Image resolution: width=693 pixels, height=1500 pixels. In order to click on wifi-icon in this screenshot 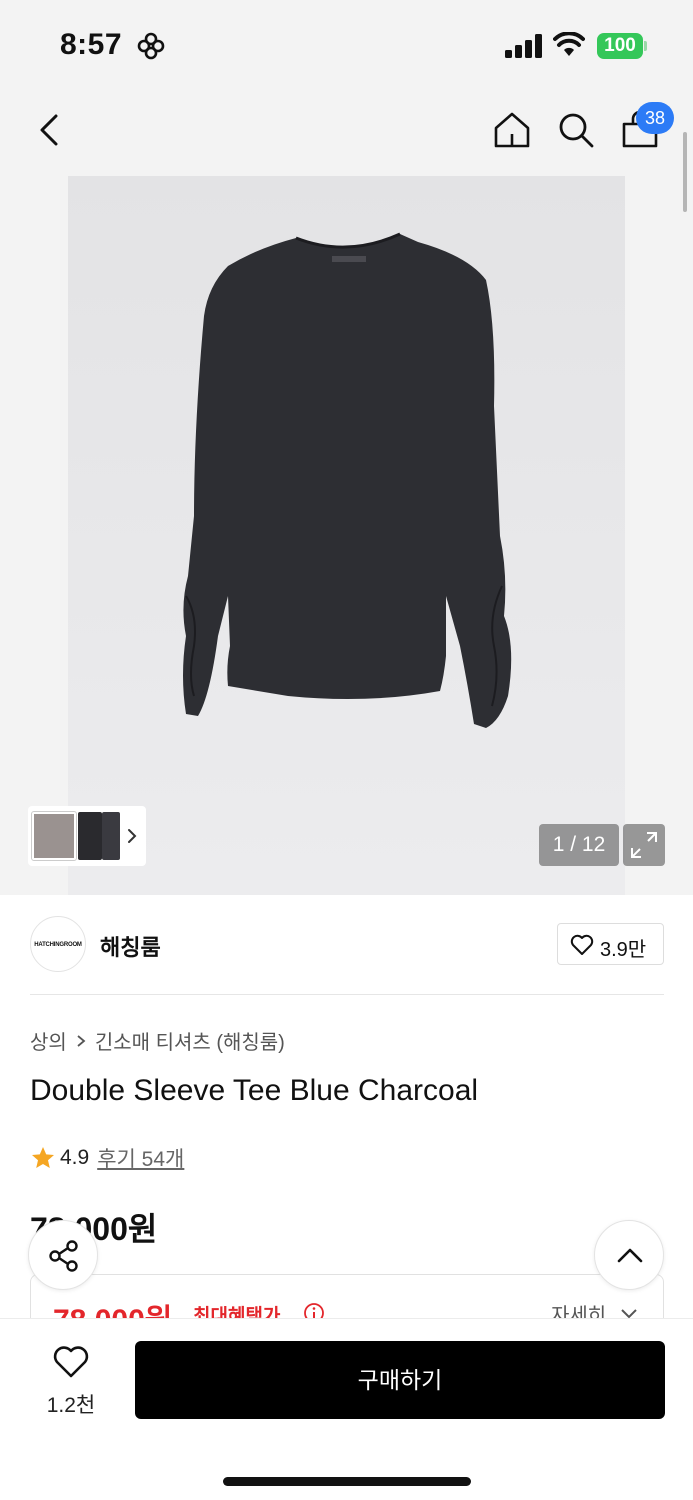, I will do `click(569, 44)`.